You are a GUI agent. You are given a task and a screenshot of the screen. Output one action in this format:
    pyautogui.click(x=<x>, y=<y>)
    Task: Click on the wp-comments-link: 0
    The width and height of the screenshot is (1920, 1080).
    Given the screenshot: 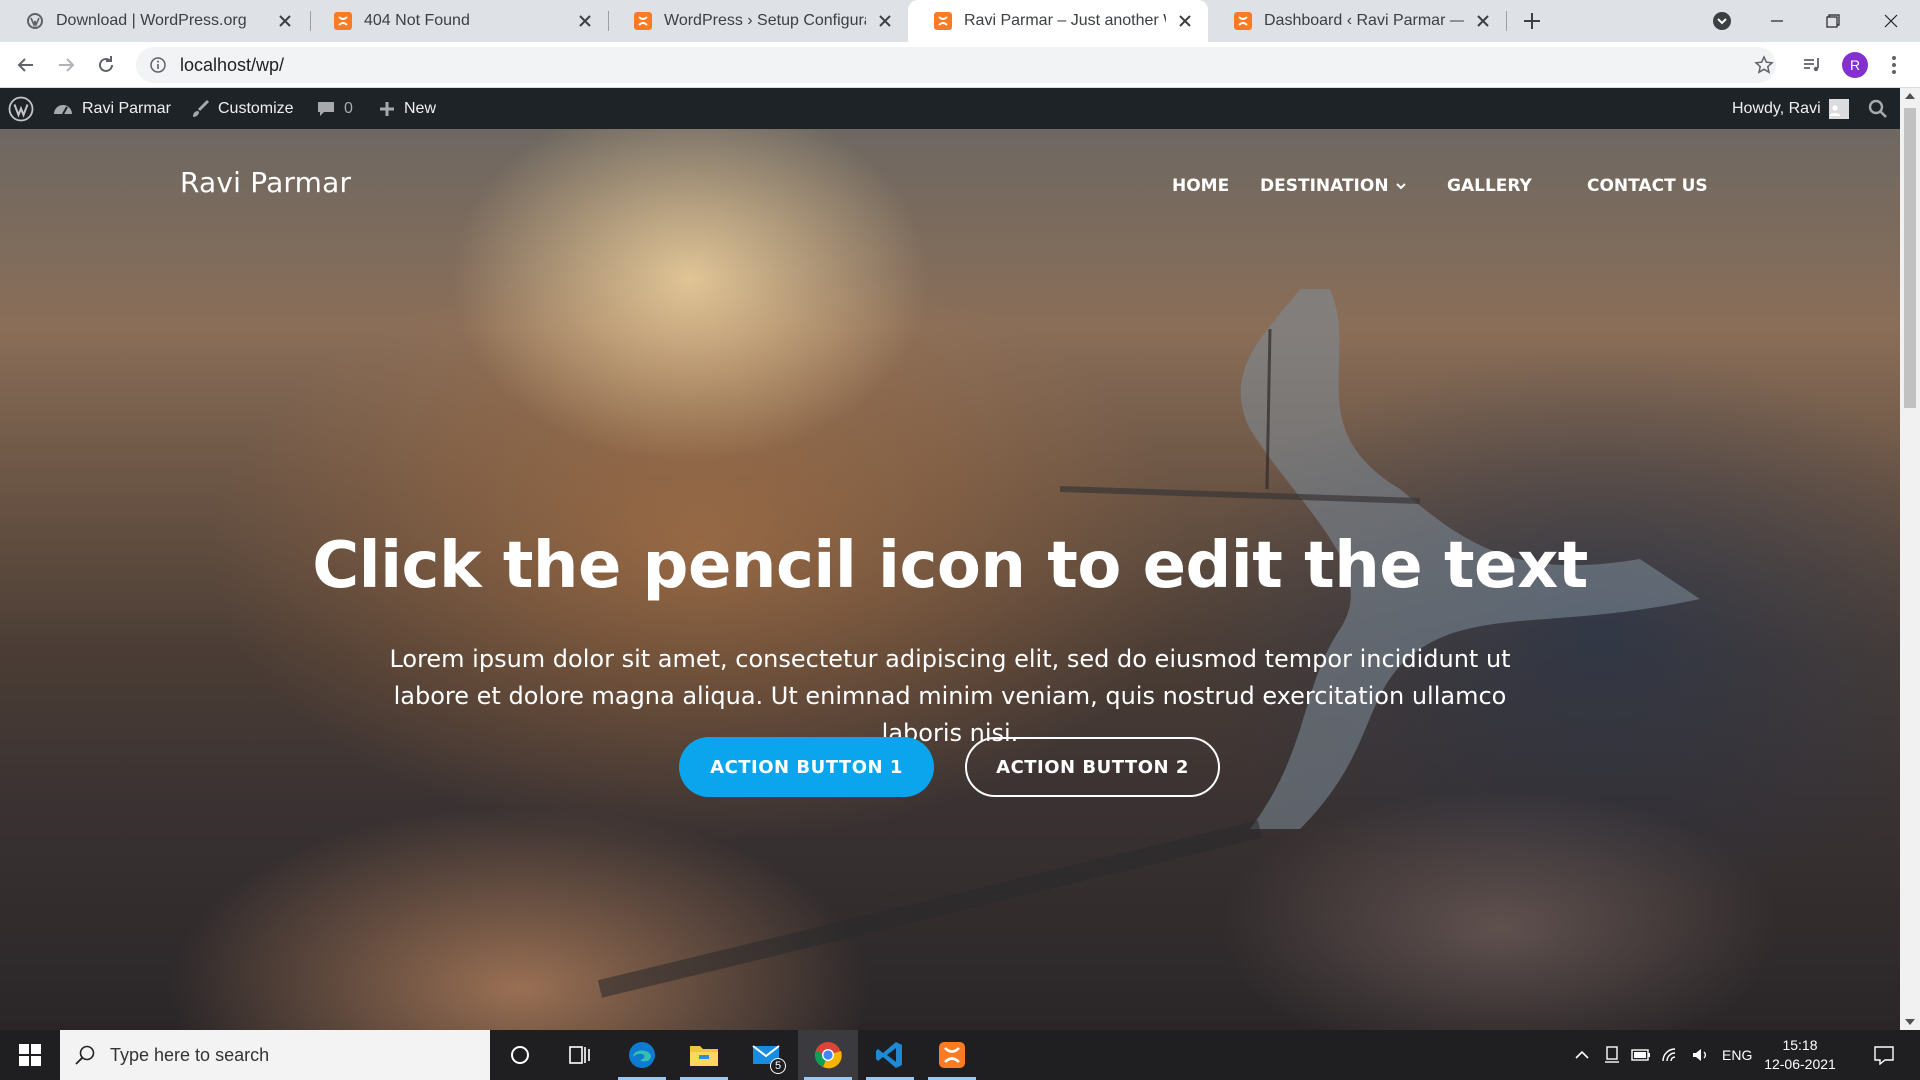 What is the action you would take?
    pyautogui.click(x=334, y=108)
    